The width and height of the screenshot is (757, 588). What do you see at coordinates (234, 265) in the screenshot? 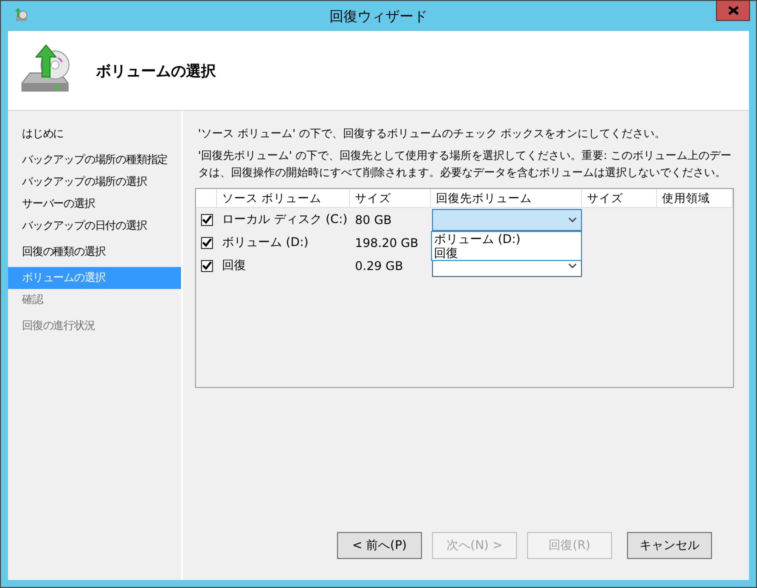
I see `table-cell-text: 回復` at bounding box center [234, 265].